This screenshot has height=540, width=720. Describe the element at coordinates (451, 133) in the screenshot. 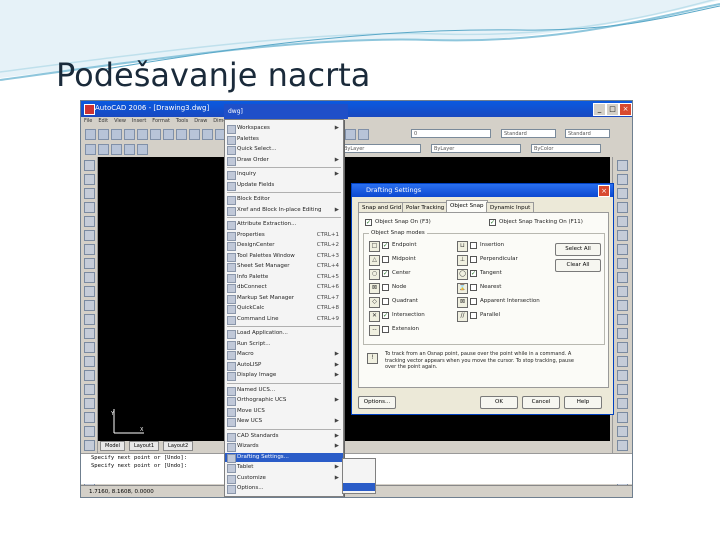

I see `layer-combo: 0` at that location.